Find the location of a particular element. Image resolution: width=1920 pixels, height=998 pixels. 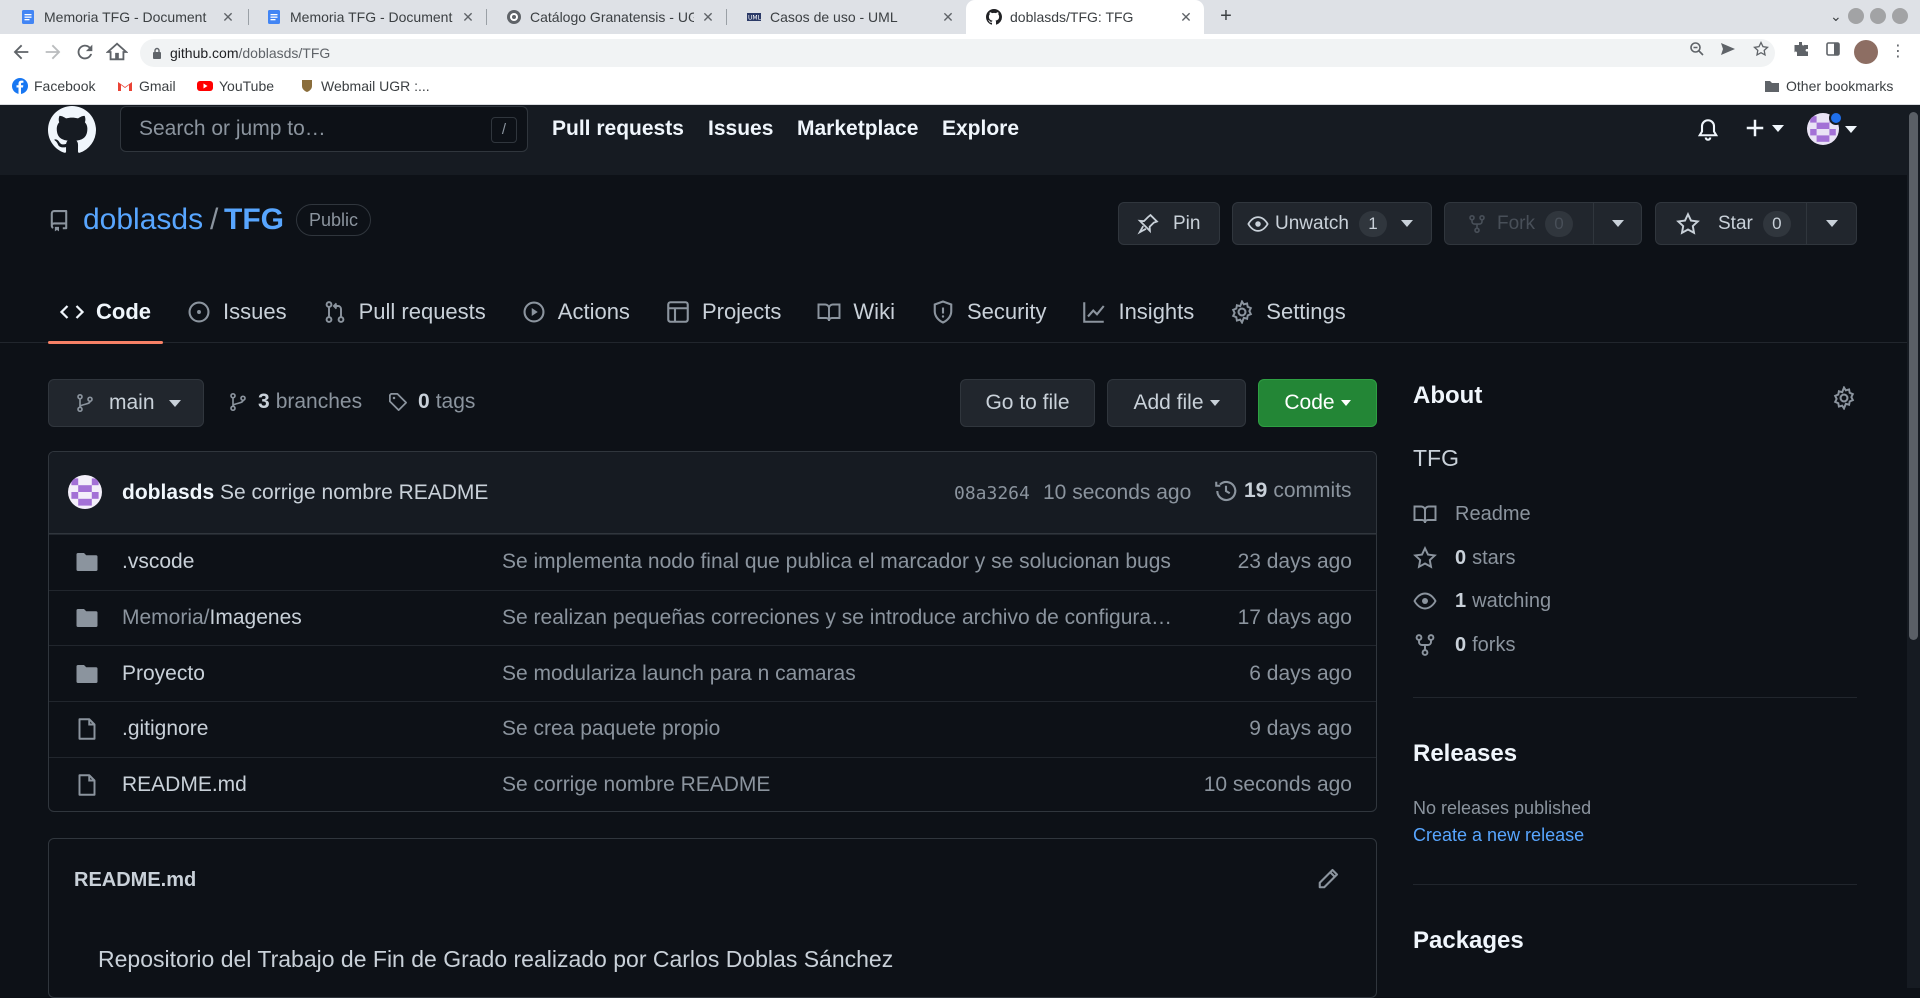

star-button: Star 0 is located at coordinates (1756, 223).